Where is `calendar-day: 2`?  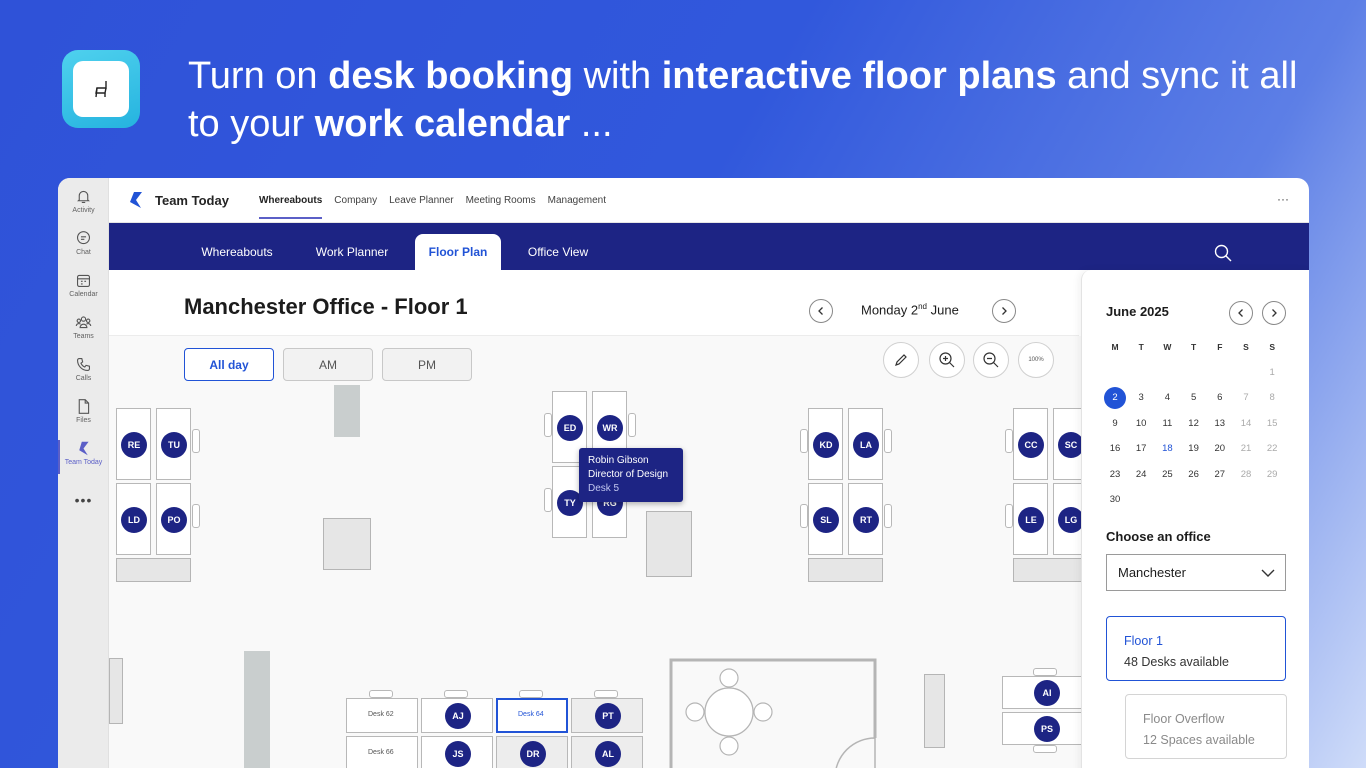
calendar-day: 2 is located at coordinates (1115, 397).